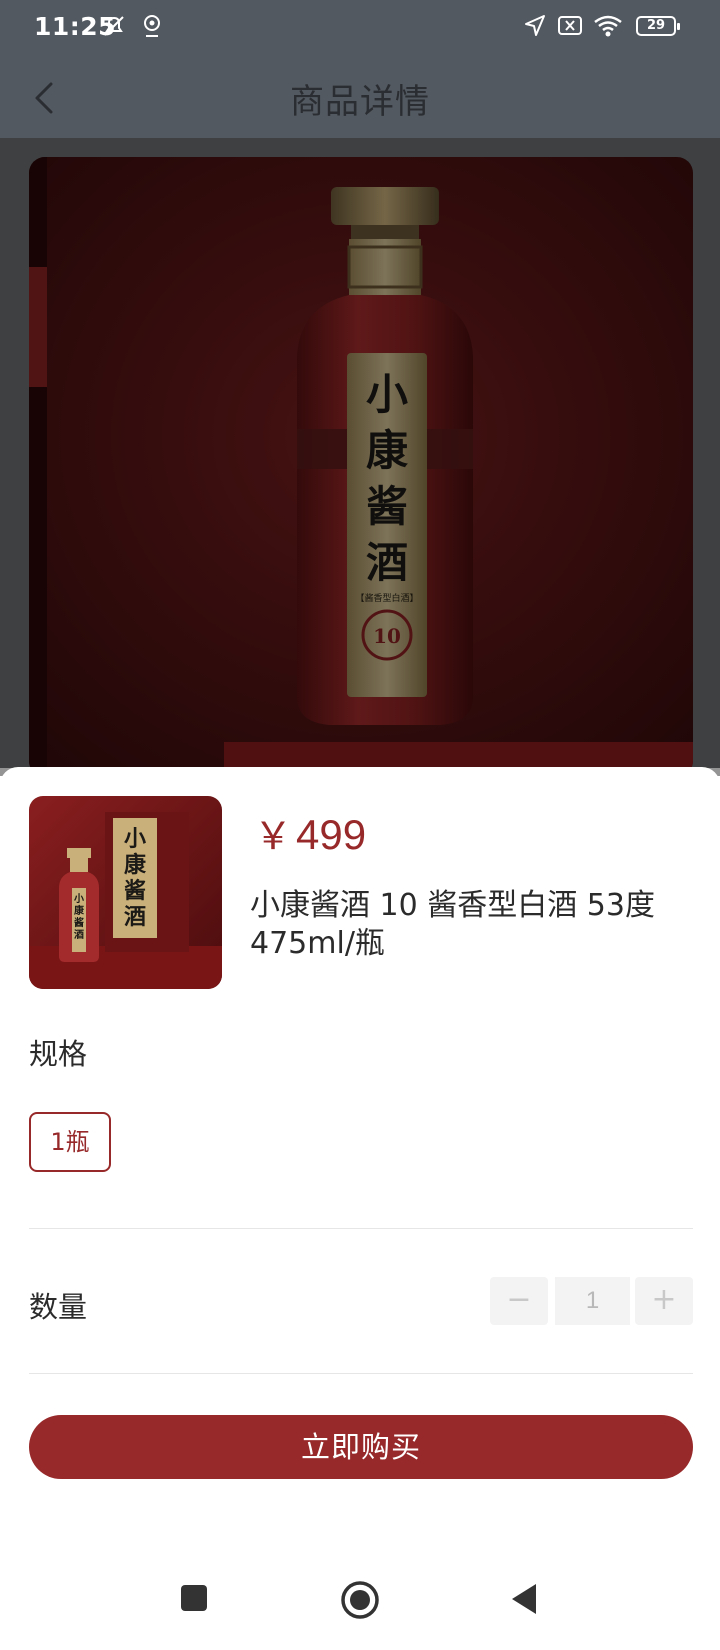 This screenshot has height=1650, width=720. I want to click on spec-label: 规格, so click(58, 1054).